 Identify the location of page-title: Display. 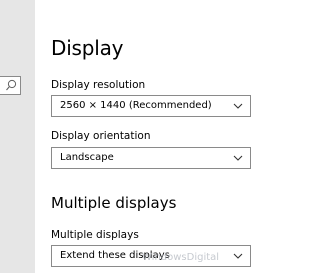
(87, 48).